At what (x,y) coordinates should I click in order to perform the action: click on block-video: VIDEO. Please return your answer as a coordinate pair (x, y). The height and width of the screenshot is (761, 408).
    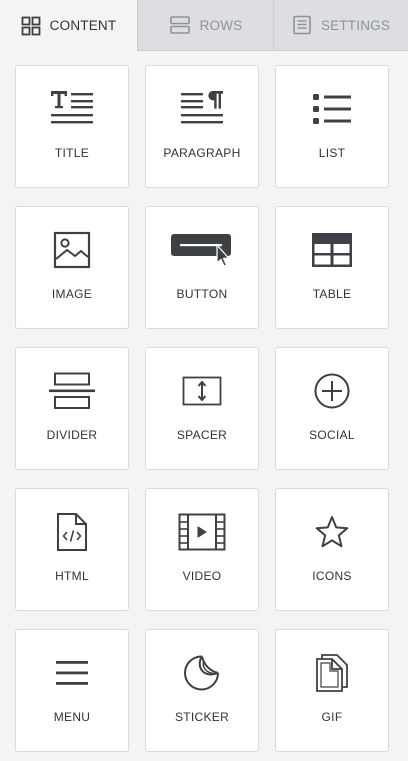
    Looking at the image, I should click on (202, 549).